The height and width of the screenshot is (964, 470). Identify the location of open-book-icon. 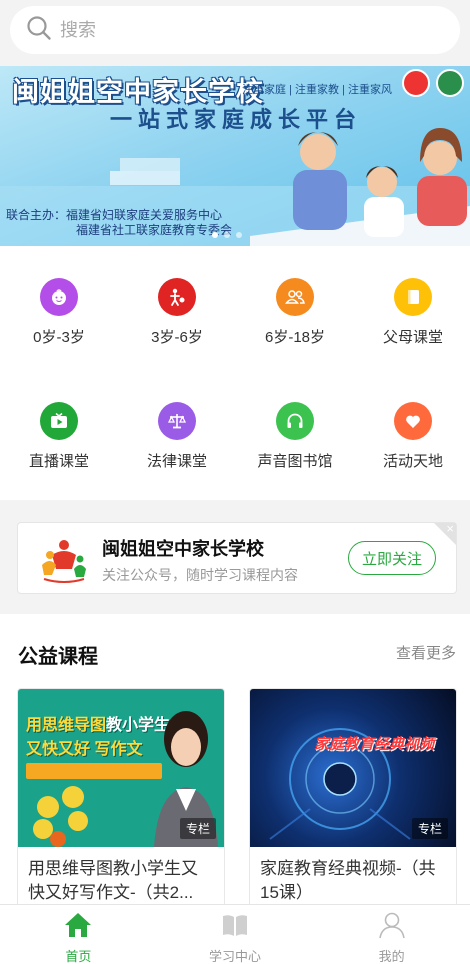
(235, 927).